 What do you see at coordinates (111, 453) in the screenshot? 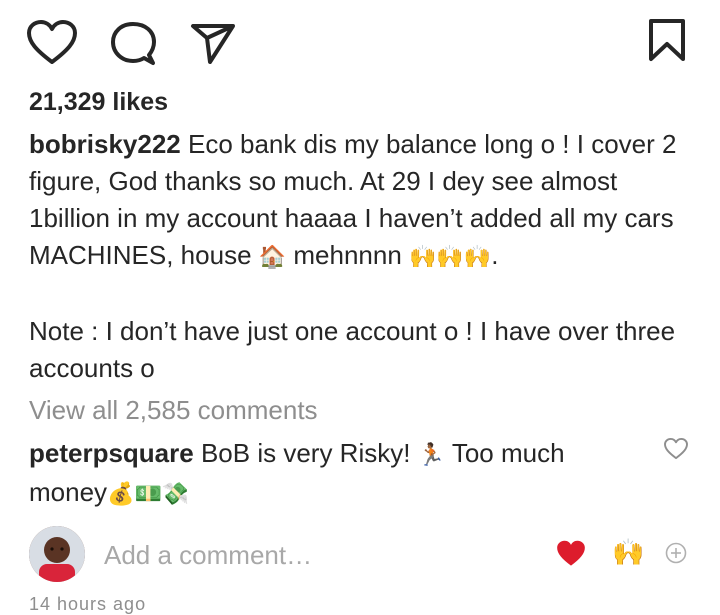
I see `comment-username: peterpsquare` at bounding box center [111, 453].